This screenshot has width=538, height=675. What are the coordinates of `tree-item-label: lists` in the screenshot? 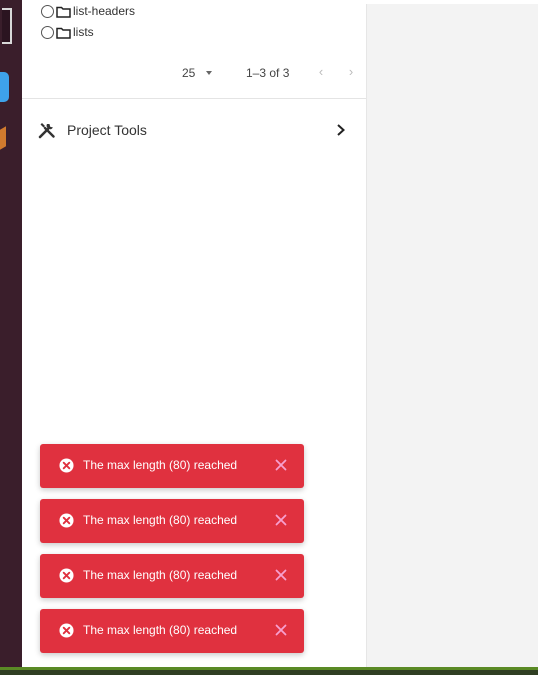 It's located at (83, 32).